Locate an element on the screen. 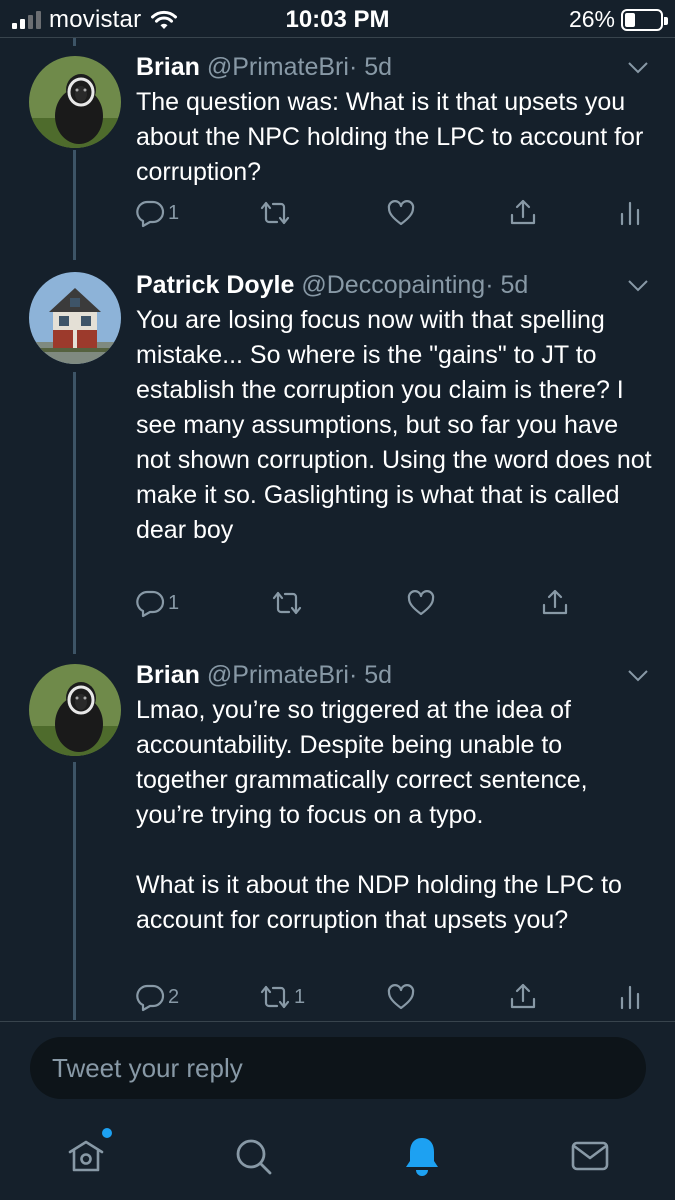  battery-percent: 26% is located at coordinates (591, 19).